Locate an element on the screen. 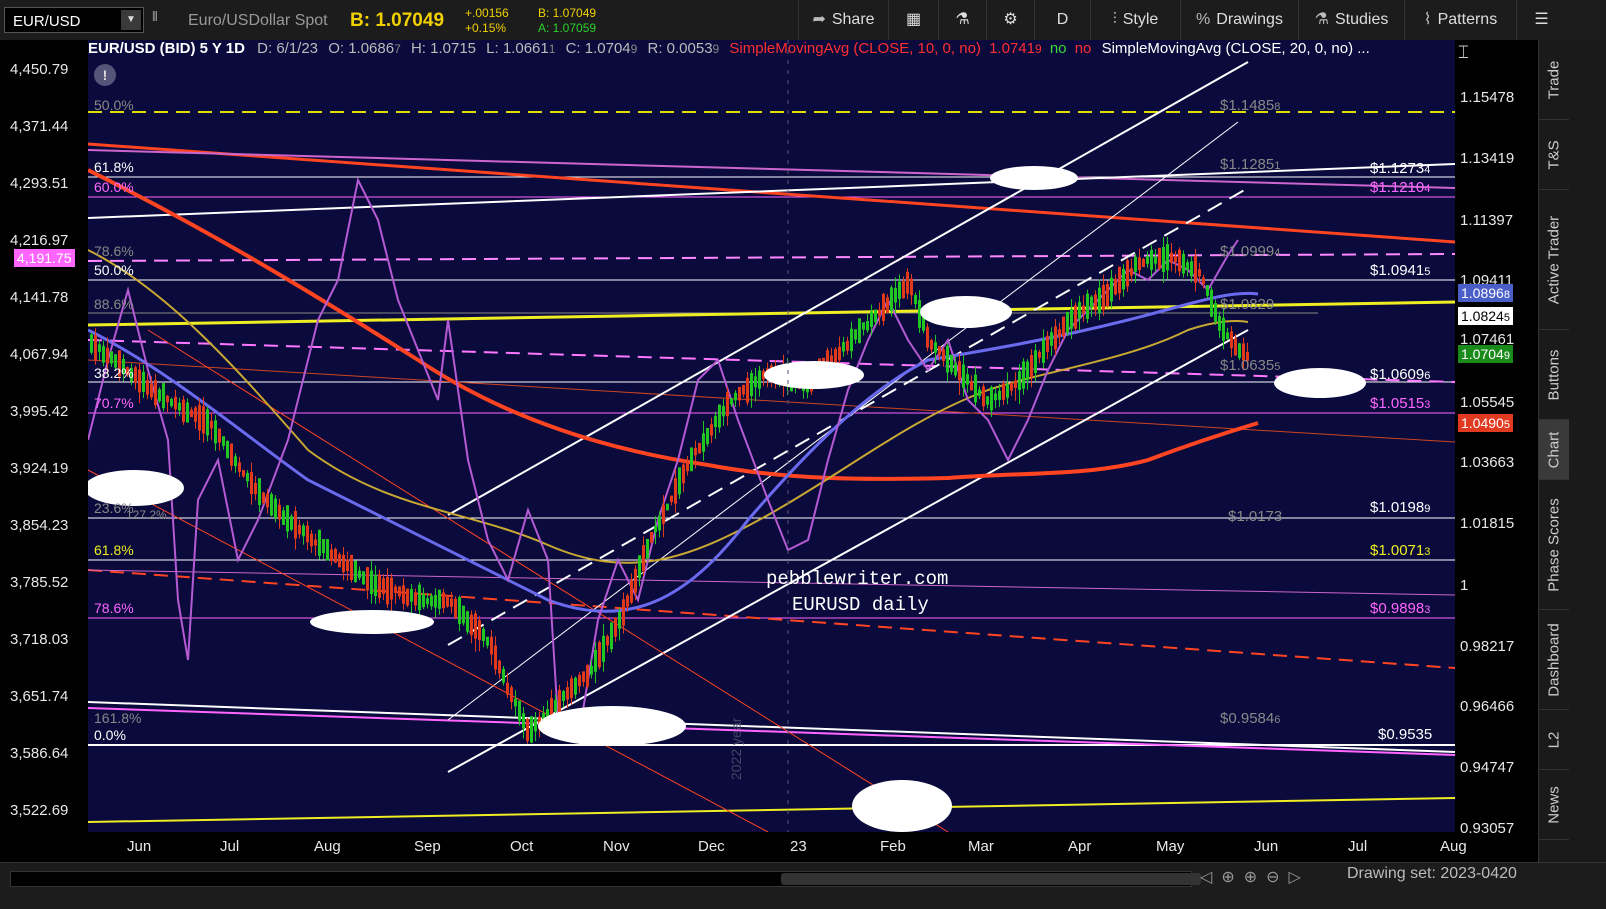 Image resolution: width=1606 pixels, height=909 pixels. right-axis-tick: 1.15478 is located at coordinates (1487, 97).